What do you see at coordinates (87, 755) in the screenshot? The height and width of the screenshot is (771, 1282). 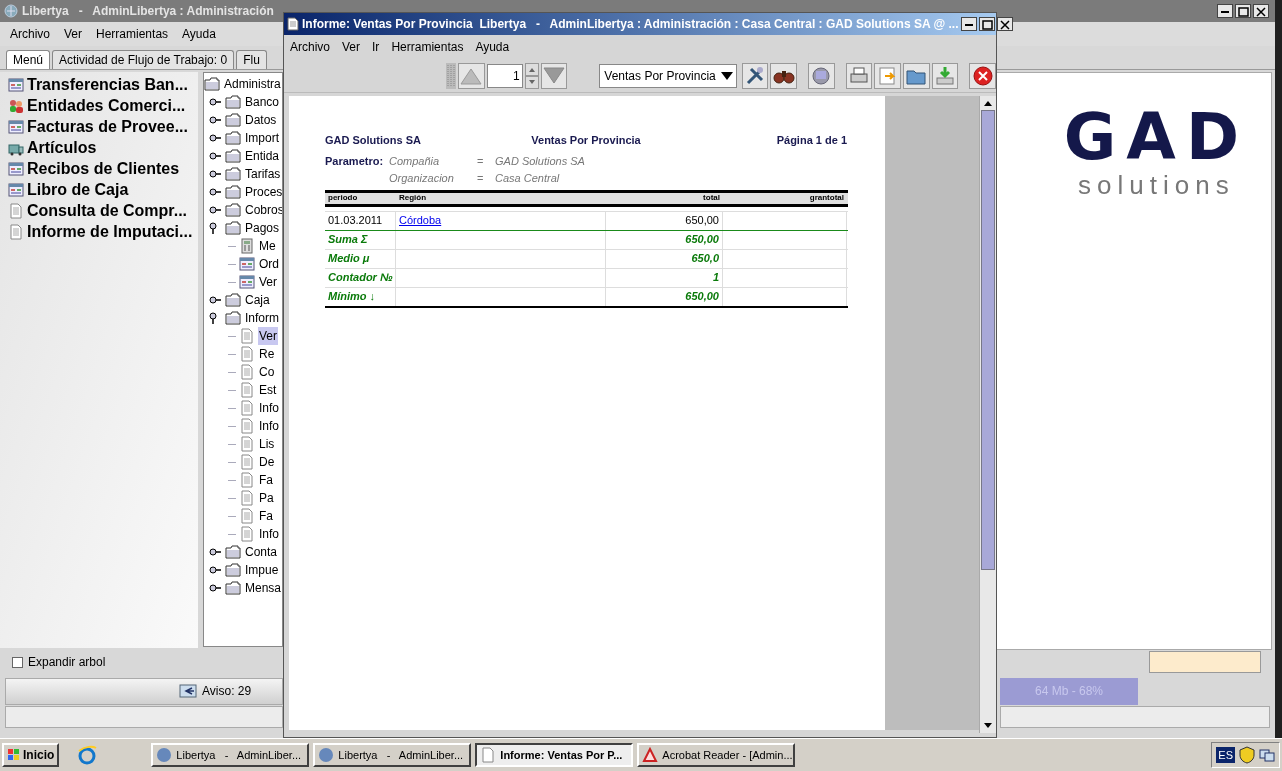 I see `browser-icon` at bounding box center [87, 755].